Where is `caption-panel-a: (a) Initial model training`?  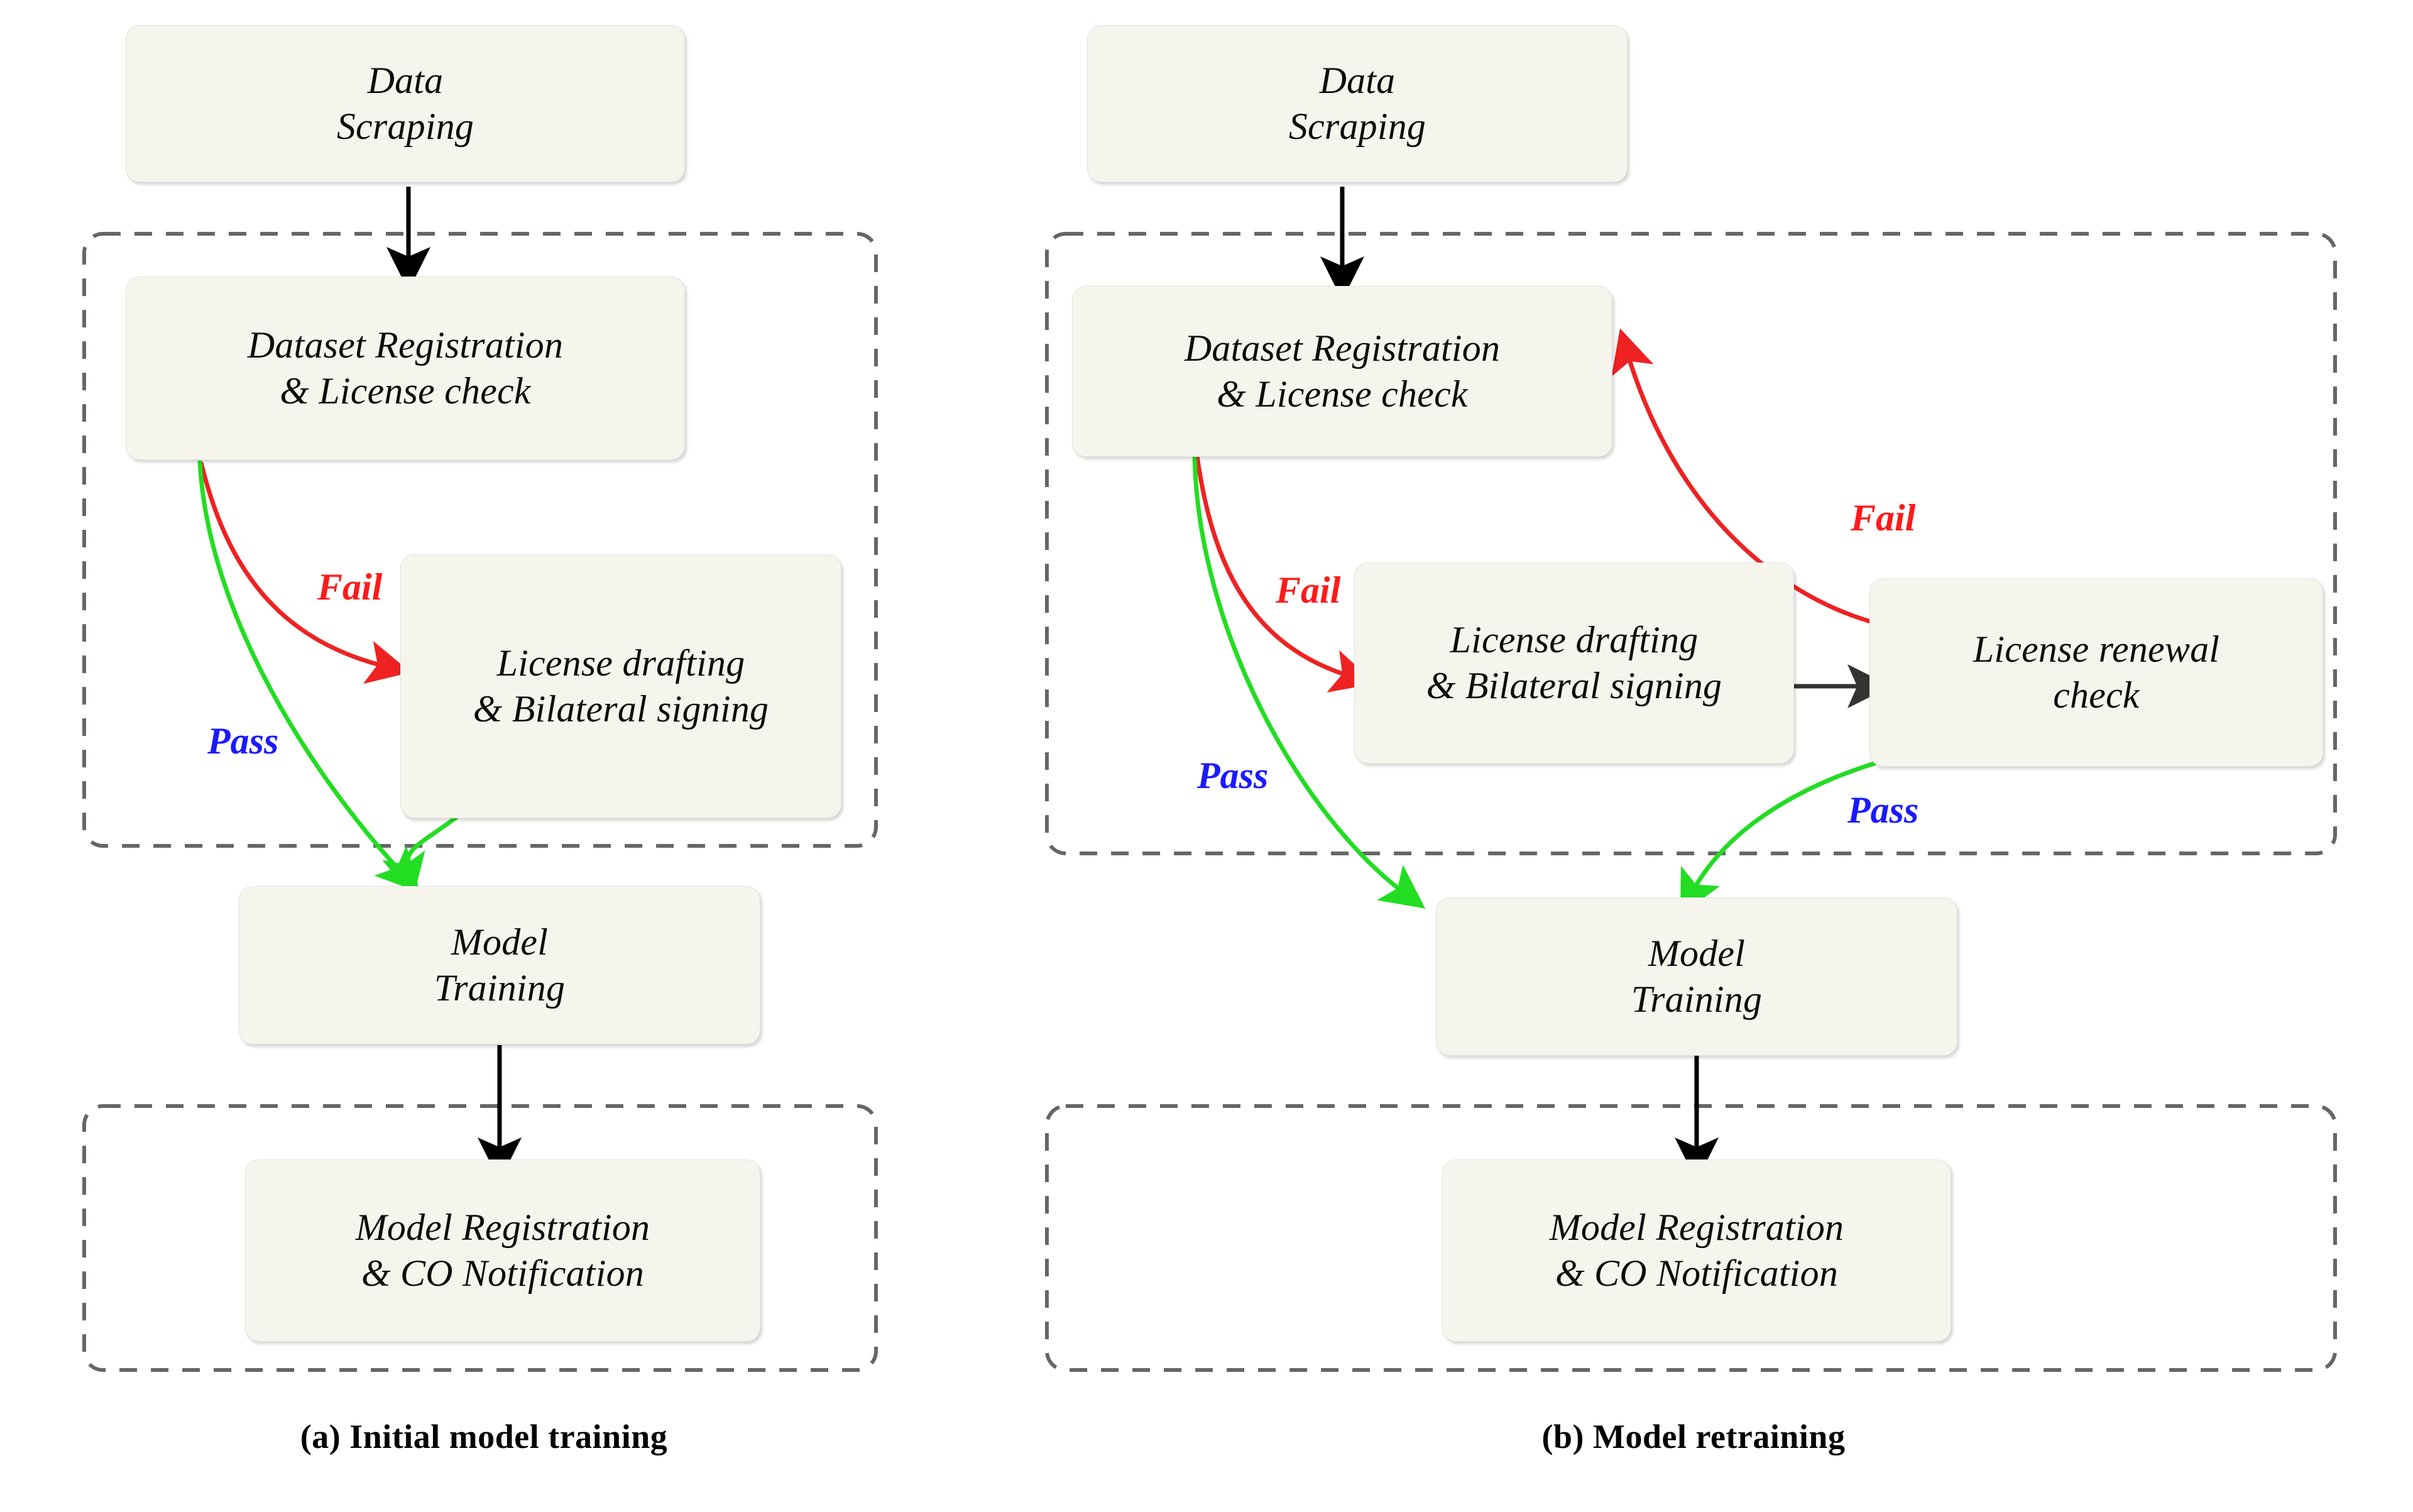 caption-panel-a: (a) Initial model training is located at coordinates (484, 1436).